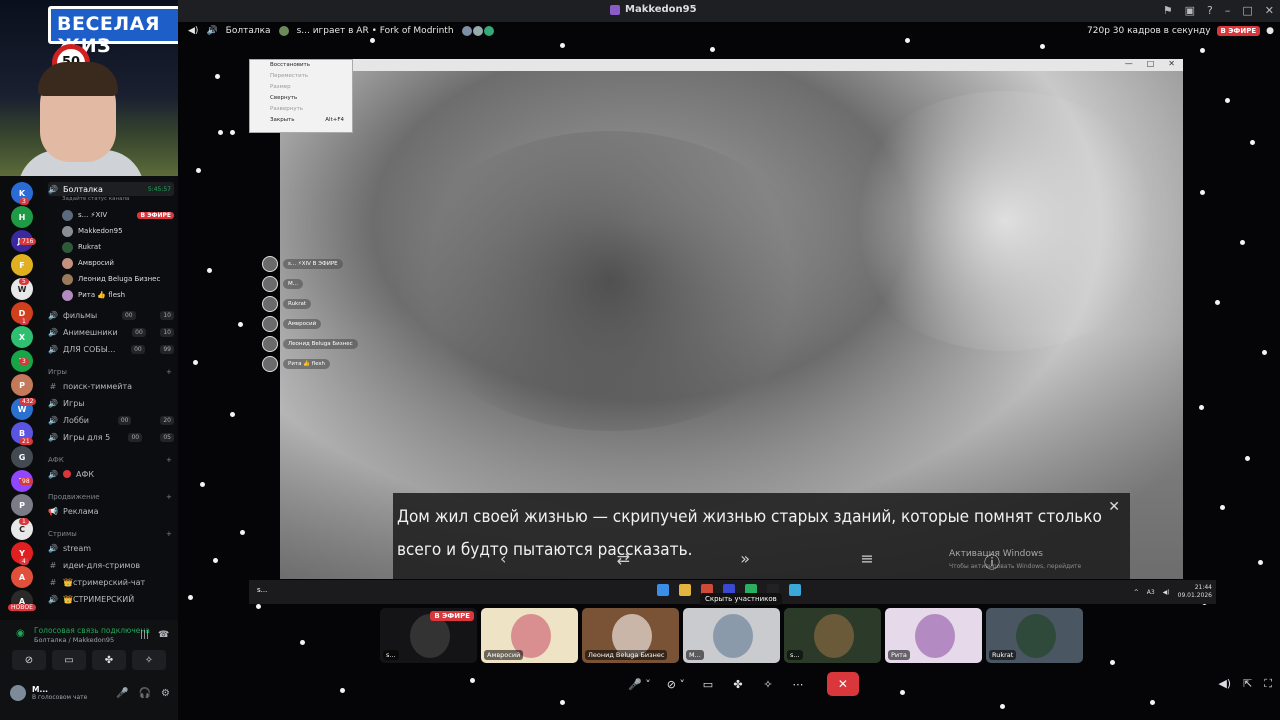  Describe the element at coordinates (118, 215) in the screenshot. I see `voice-user: s... ⚡XIV В ЭФИРЕ` at that location.